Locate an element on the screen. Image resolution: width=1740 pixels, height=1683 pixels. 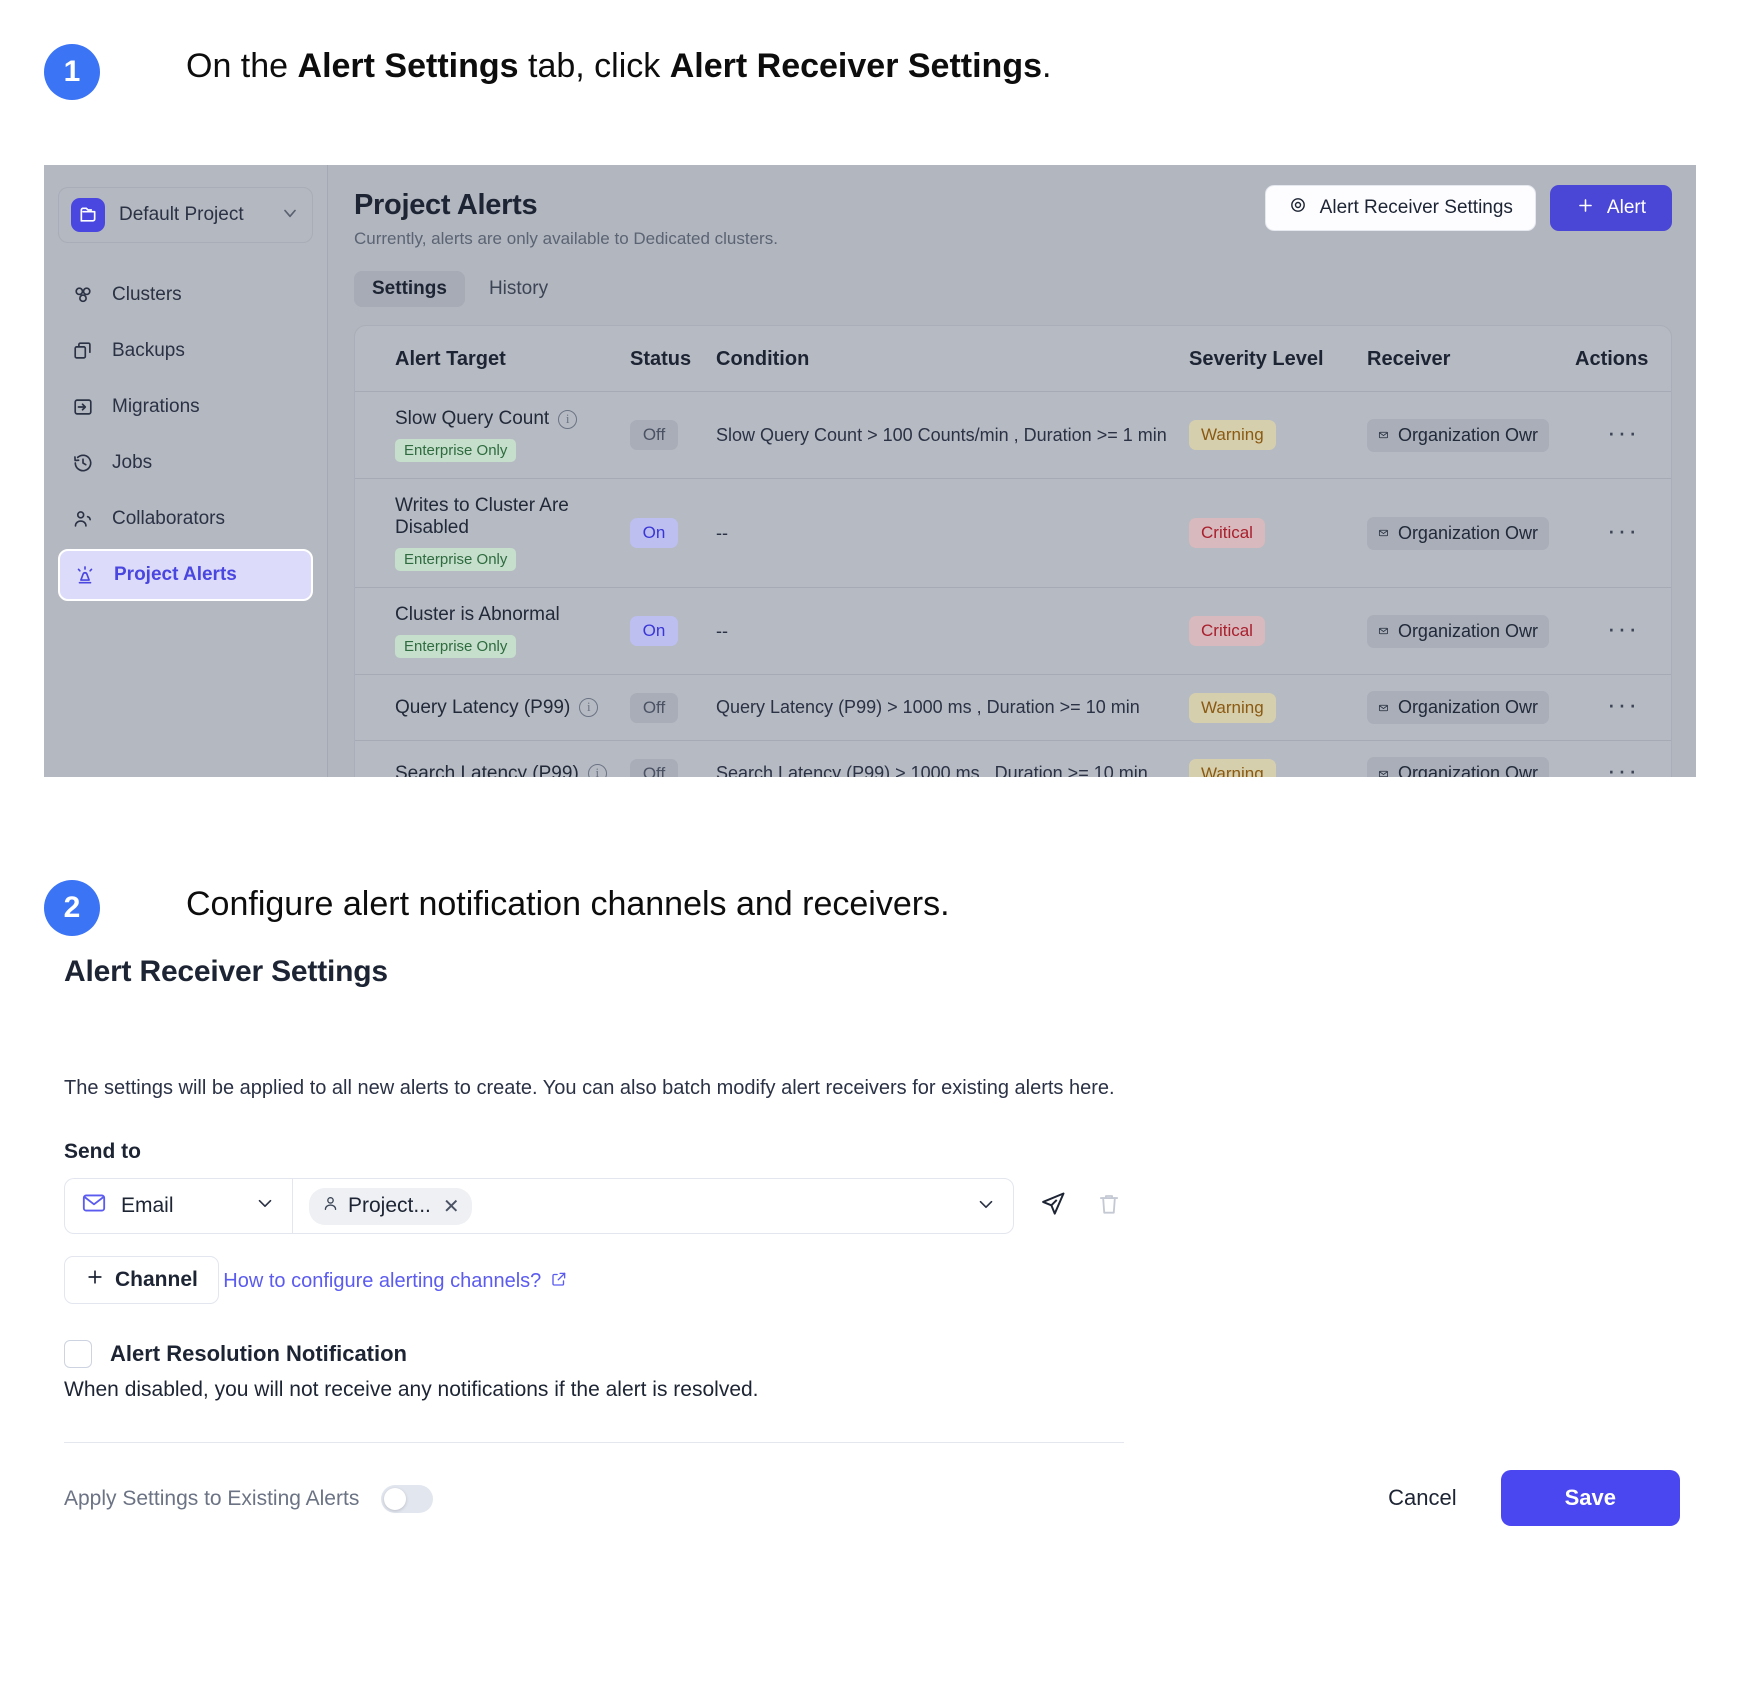
channel-type-select: Email is located at coordinates (178, 1206).